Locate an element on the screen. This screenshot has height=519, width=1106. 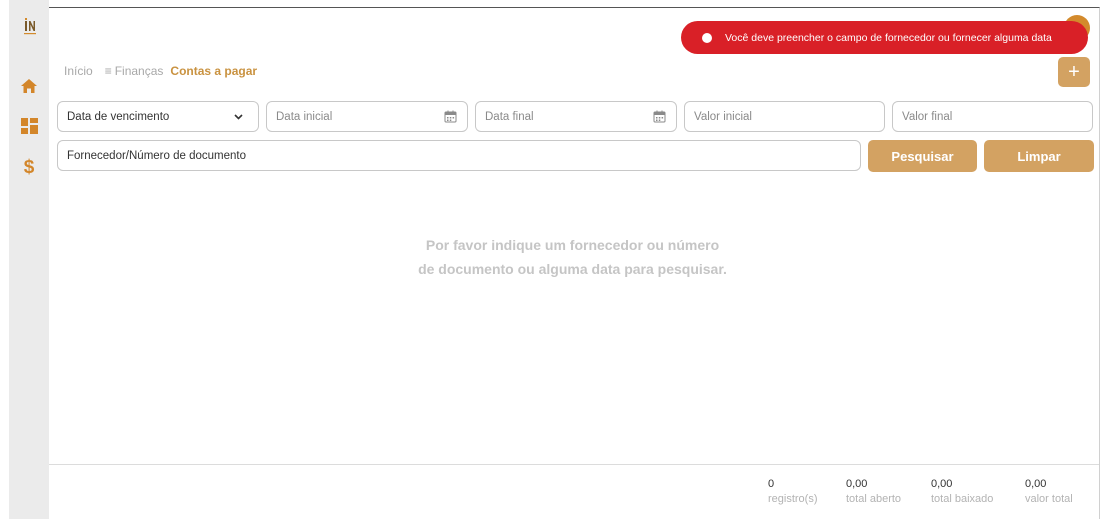
end-date-input: Data final is located at coordinates (576, 116).